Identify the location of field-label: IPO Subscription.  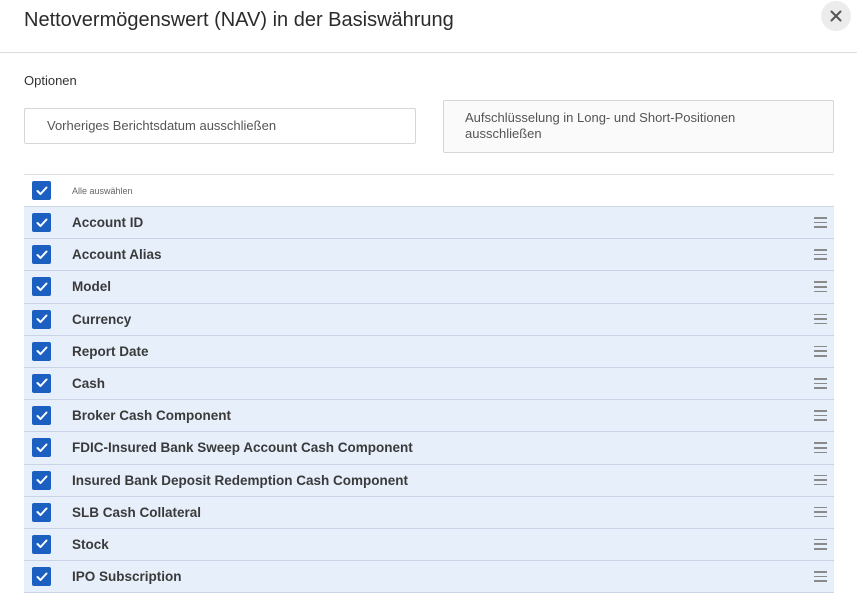
(127, 577).